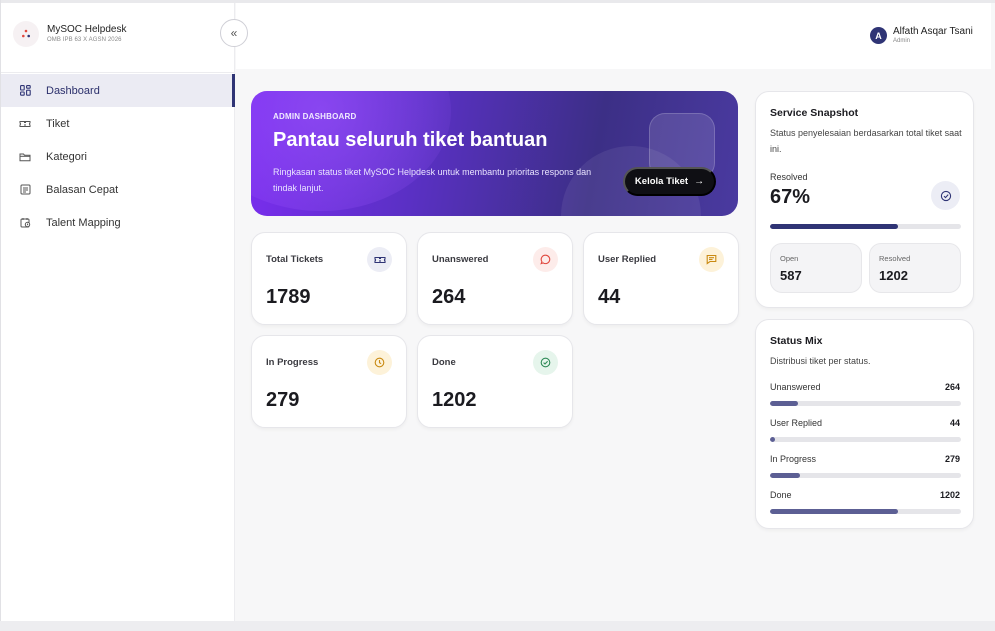 This screenshot has height=631, width=995. Describe the element at coordinates (495, 381) in the screenshot. I see `stat-card-done: Done 1202` at that location.